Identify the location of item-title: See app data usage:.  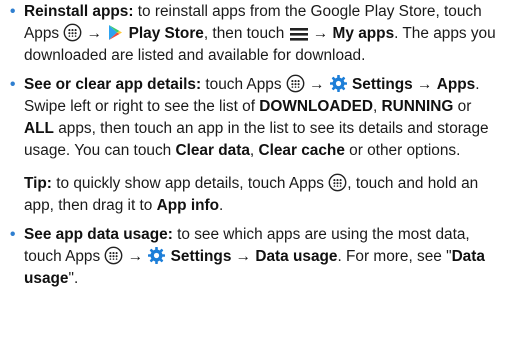
(98, 234).